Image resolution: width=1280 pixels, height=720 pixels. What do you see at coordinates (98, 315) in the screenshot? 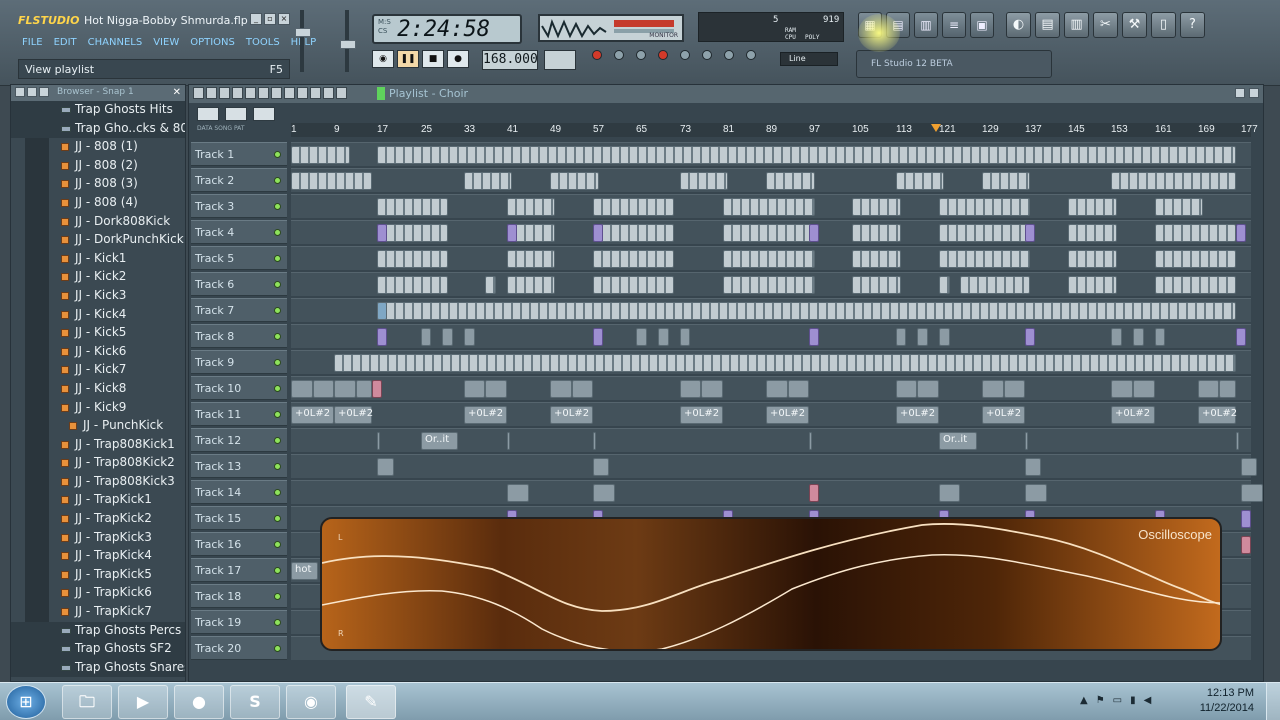
I see `browser-file-item: JJ - Kick4` at bounding box center [98, 315].